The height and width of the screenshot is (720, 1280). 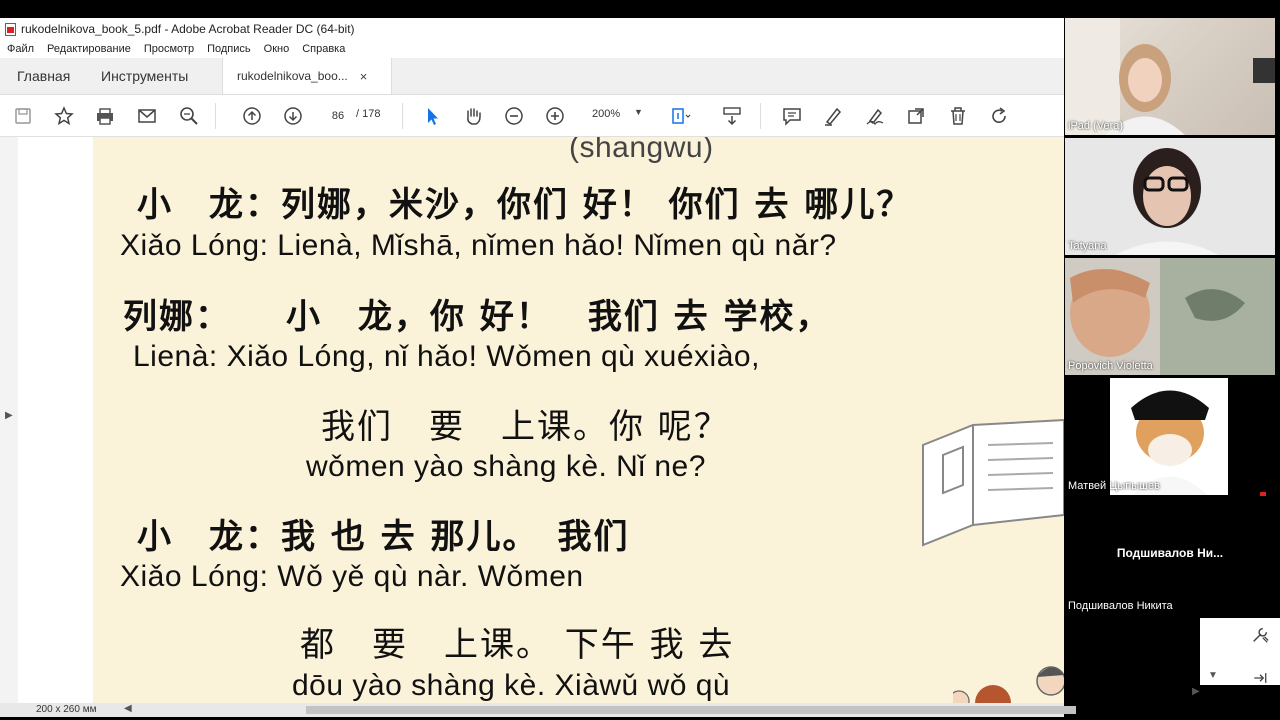 I want to click on email-button, so click(x=147, y=116).